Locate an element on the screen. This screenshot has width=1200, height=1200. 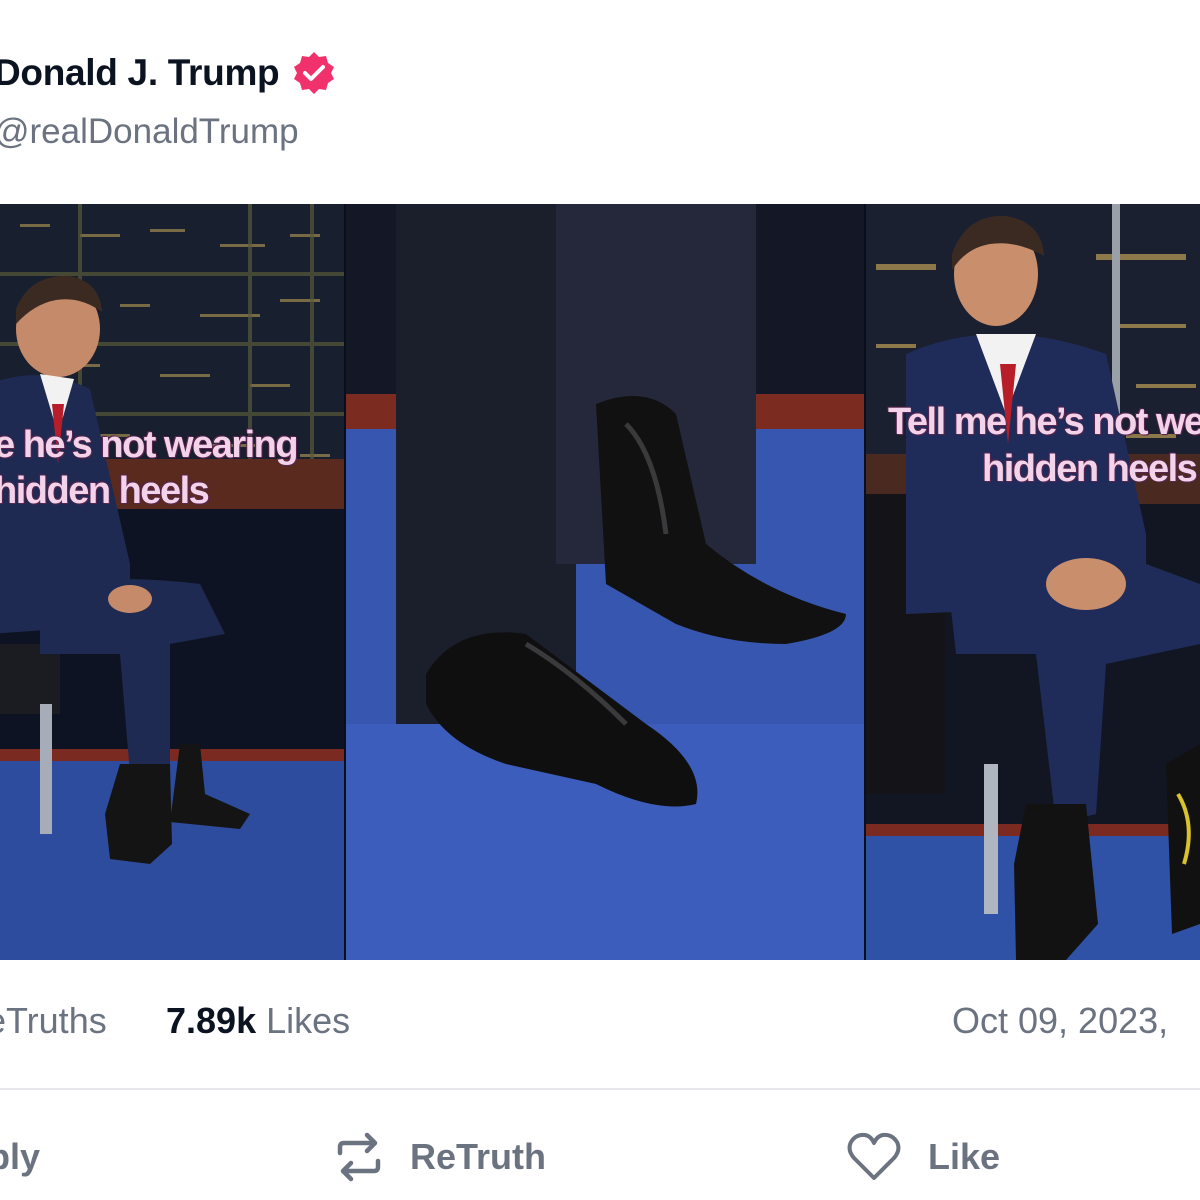
like-button: Like is located at coordinates (923, 1157).